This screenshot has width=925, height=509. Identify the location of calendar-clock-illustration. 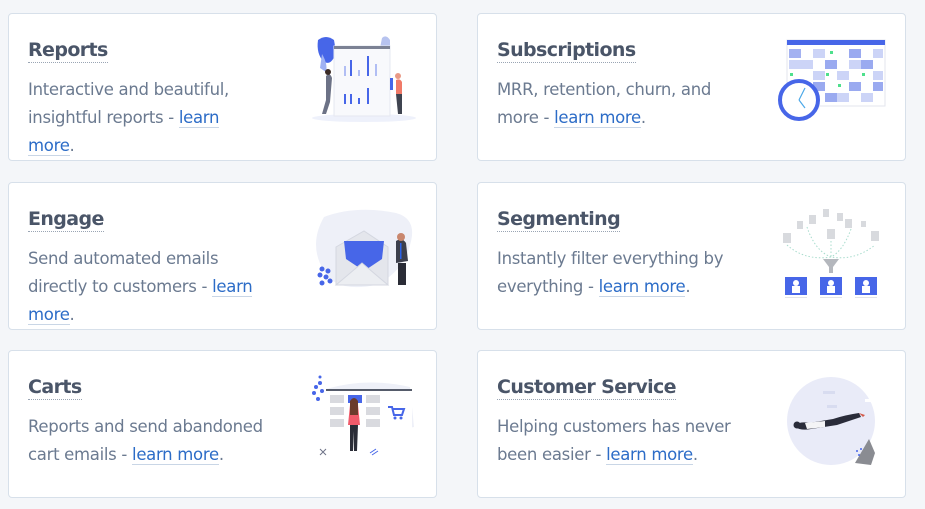
(832, 80).